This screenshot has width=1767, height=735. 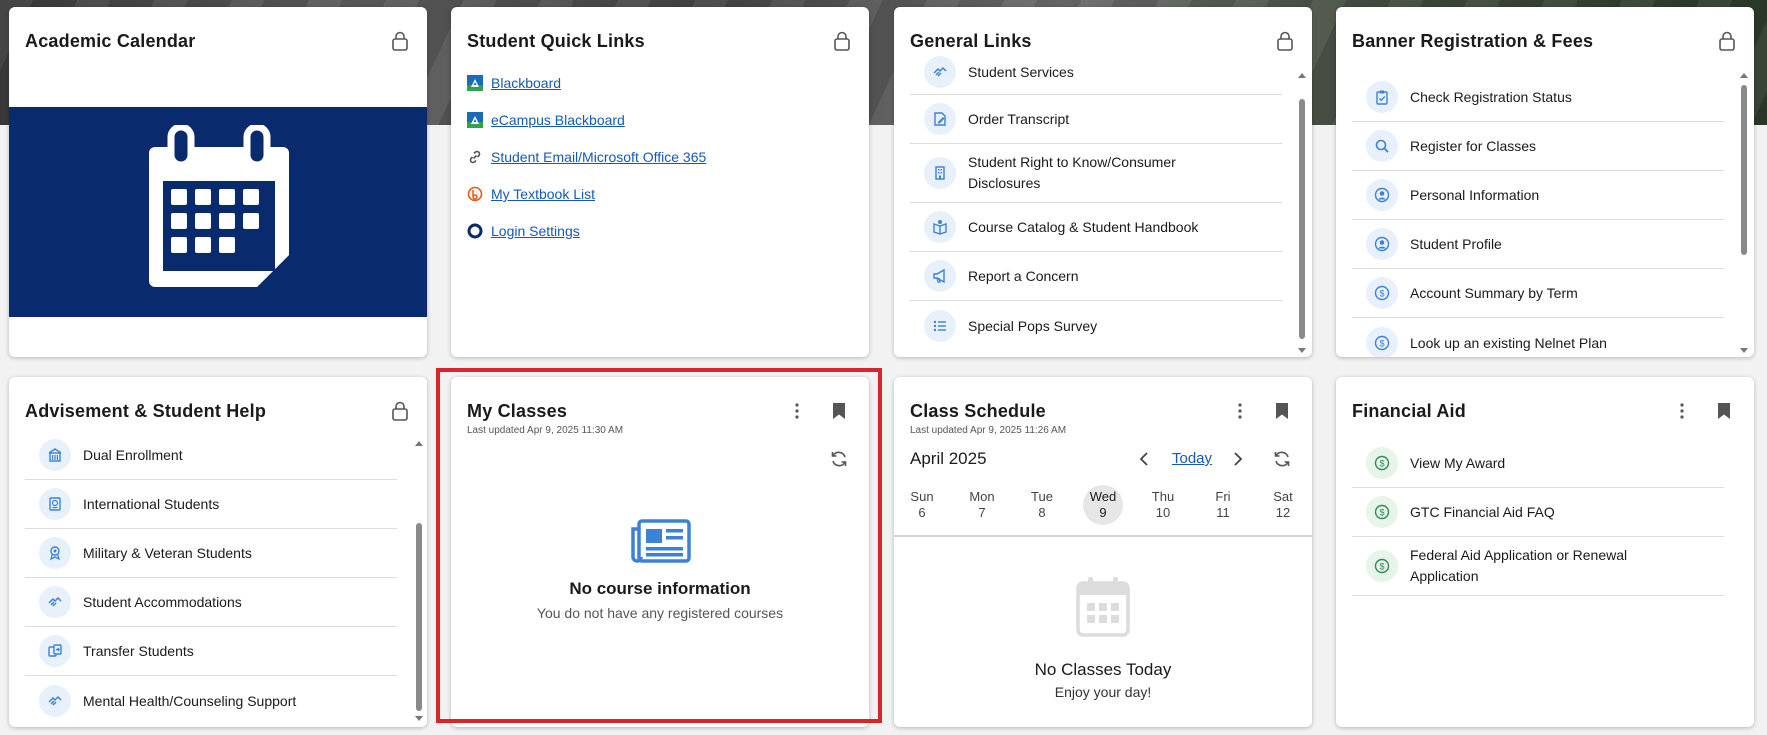 What do you see at coordinates (1023, 276) in the screenshot?
I see `list-item-label: Report a Concern` at bounding box center [1023, 276].